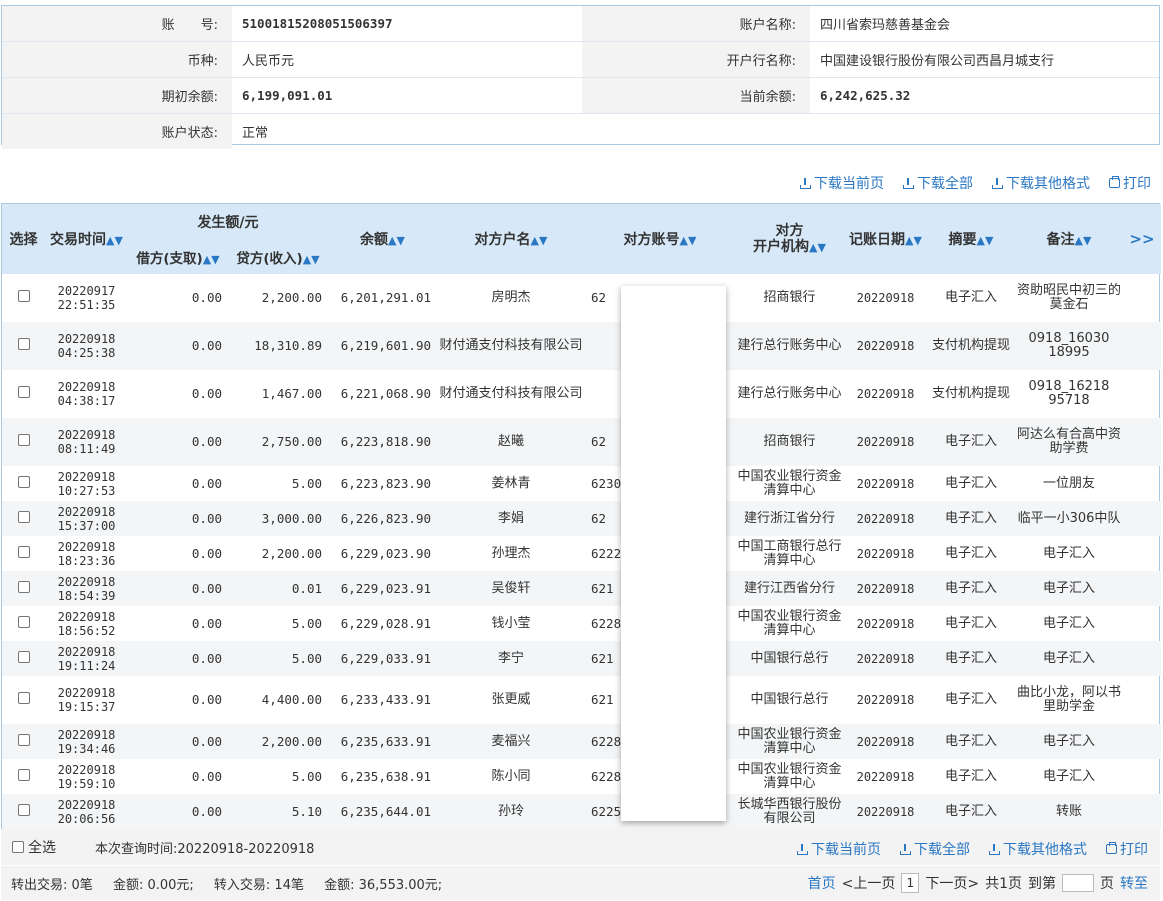 The height and width of the screenshot is (901, 1163). I want to click on out-amount: 金额: 0.00元;, so click(153, 885).